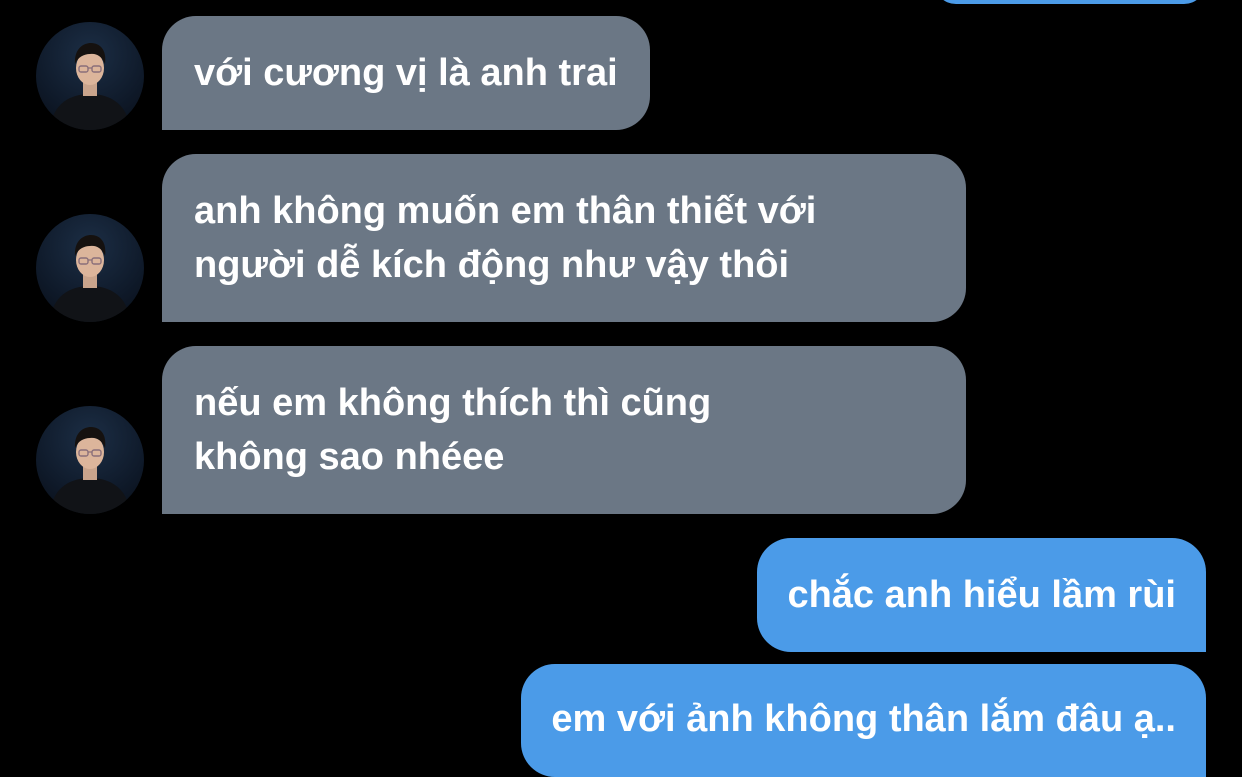  What do you see at coordinates (1070, 2) in the screenshot?
I see `outgoing-message-bubble-partial` at bounding box center [1070, 2].